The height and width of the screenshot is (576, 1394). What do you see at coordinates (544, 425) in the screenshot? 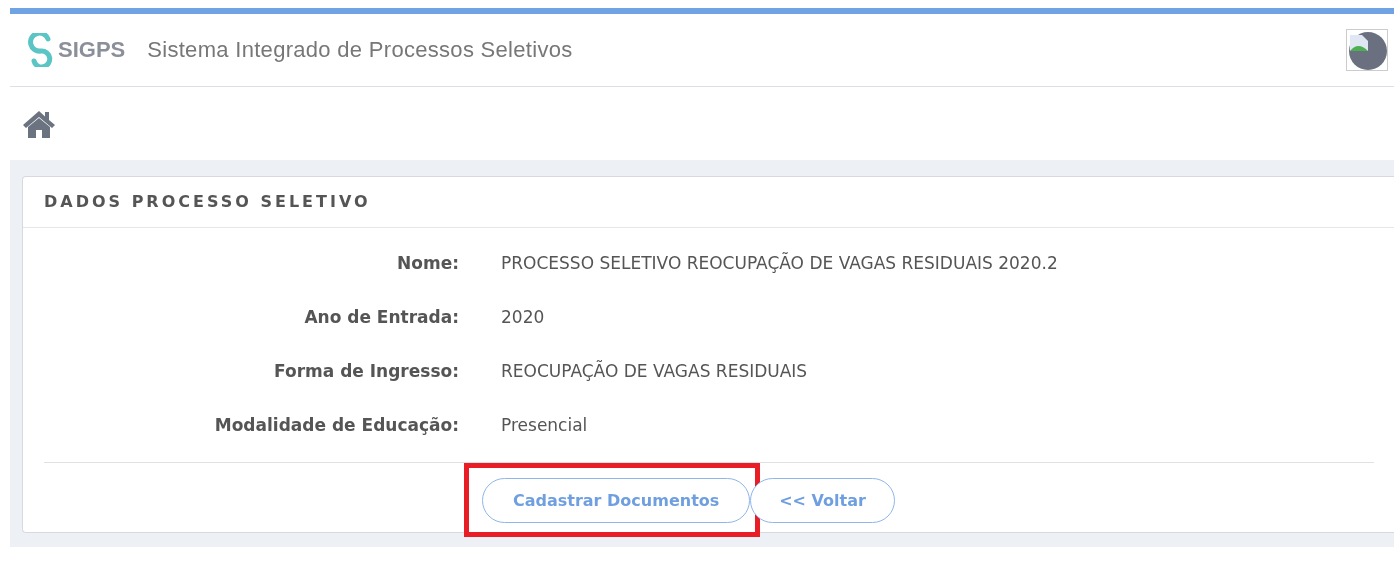
I see `field-value: Presencial` at bounding box center [544, 425].